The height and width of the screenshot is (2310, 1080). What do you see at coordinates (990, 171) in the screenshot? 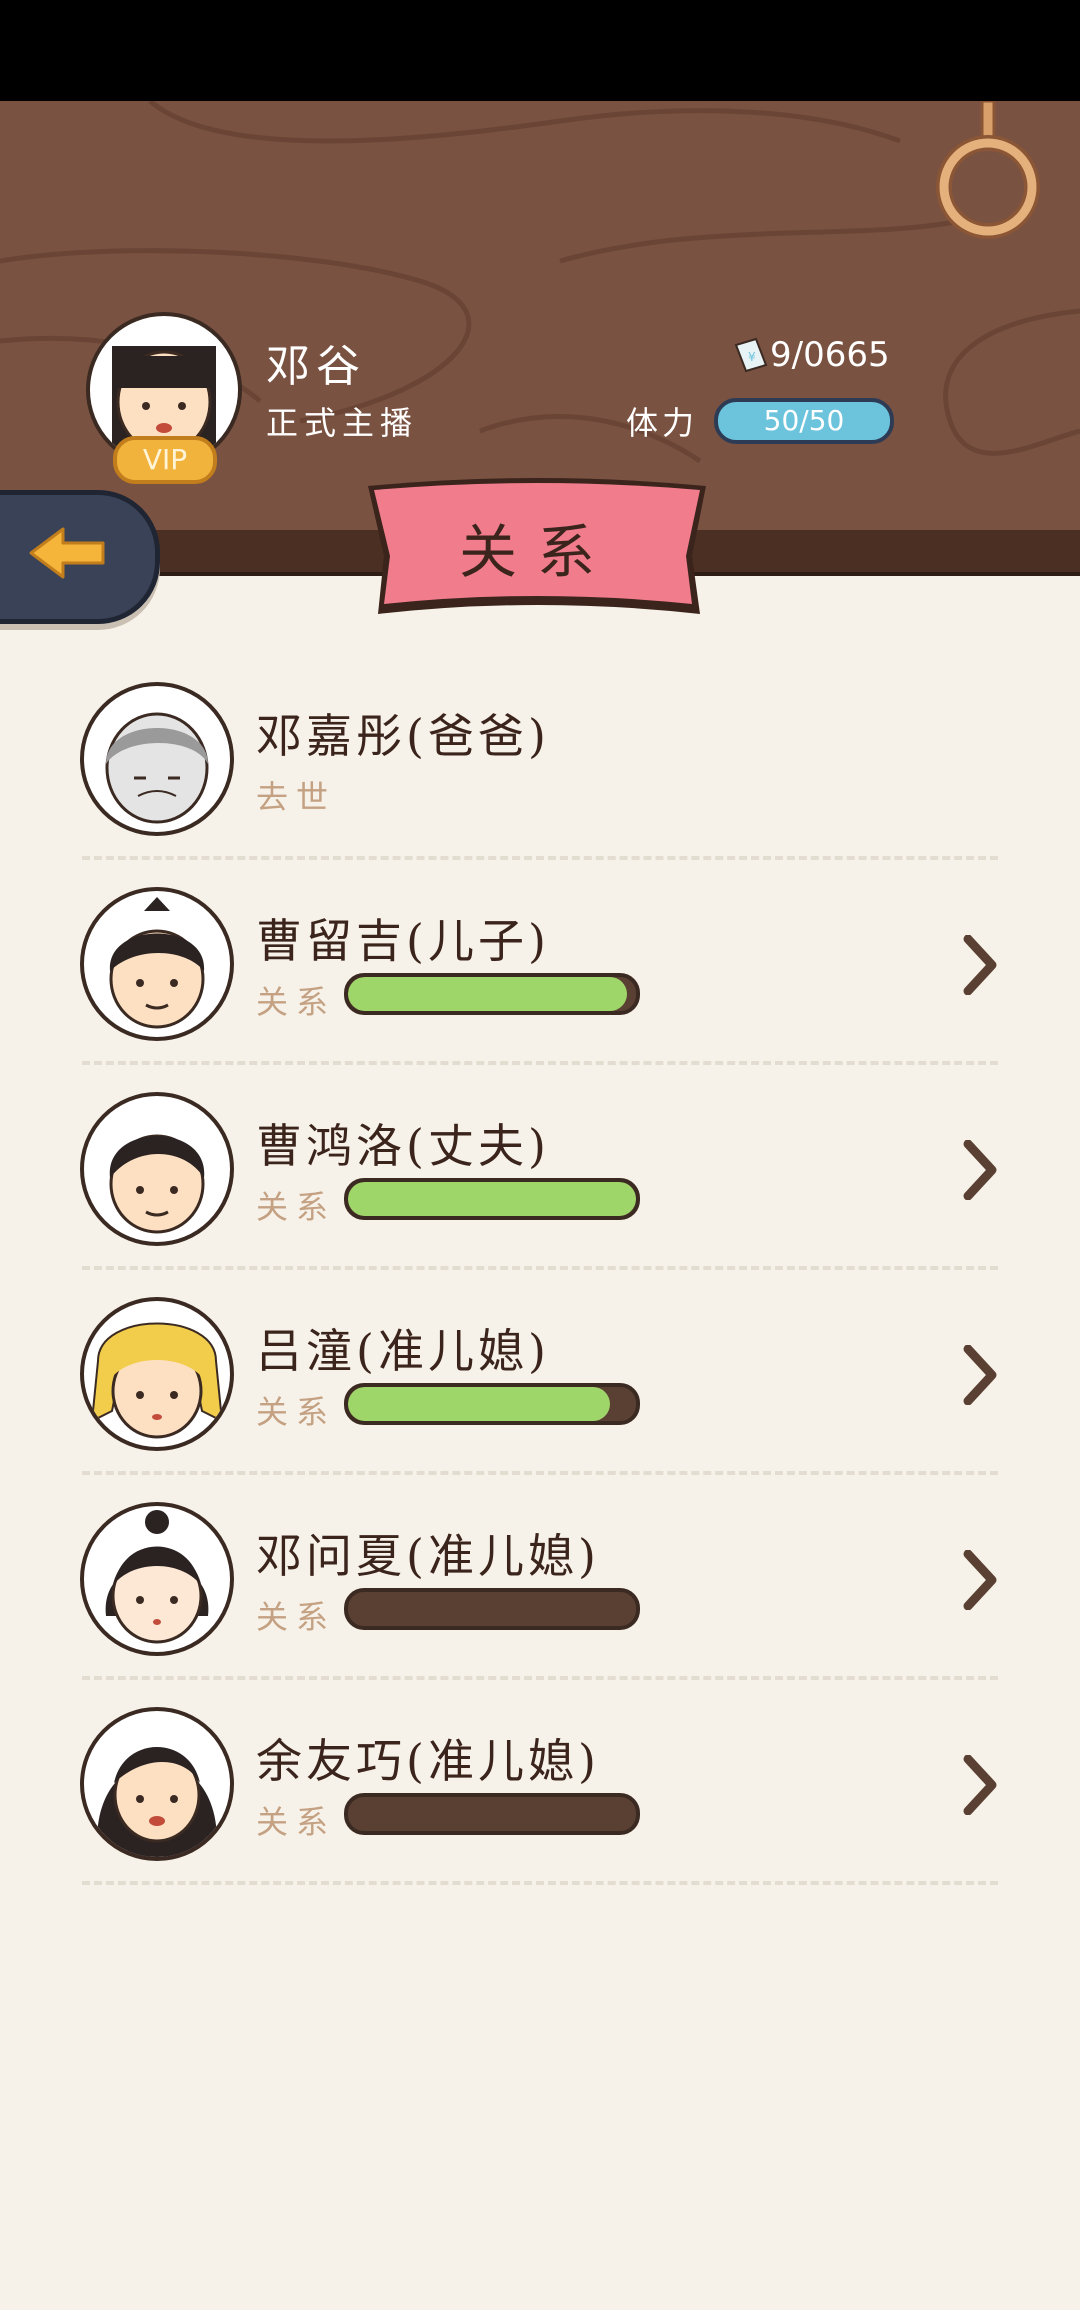
I see `hanging-ring-icon` at bounding box center [990, 171].